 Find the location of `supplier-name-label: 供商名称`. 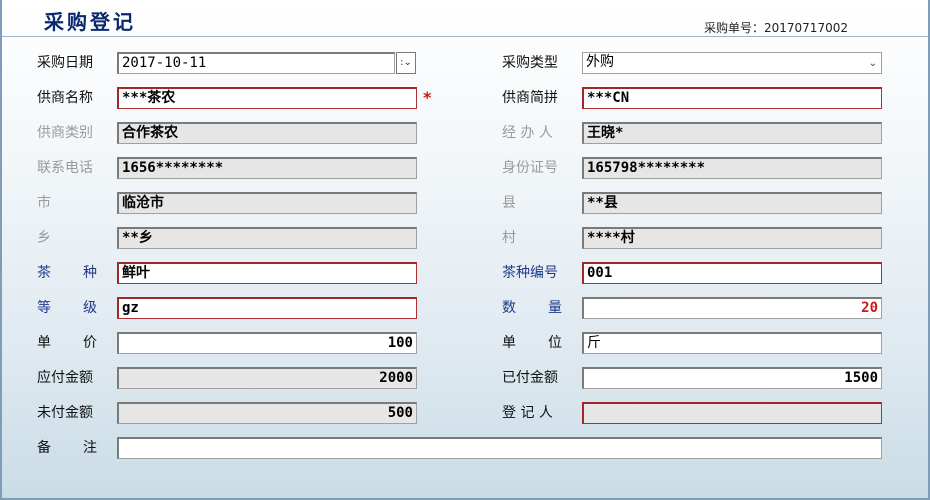

supplier-name-label: 供商名称 is located at coordinates (65, 98).